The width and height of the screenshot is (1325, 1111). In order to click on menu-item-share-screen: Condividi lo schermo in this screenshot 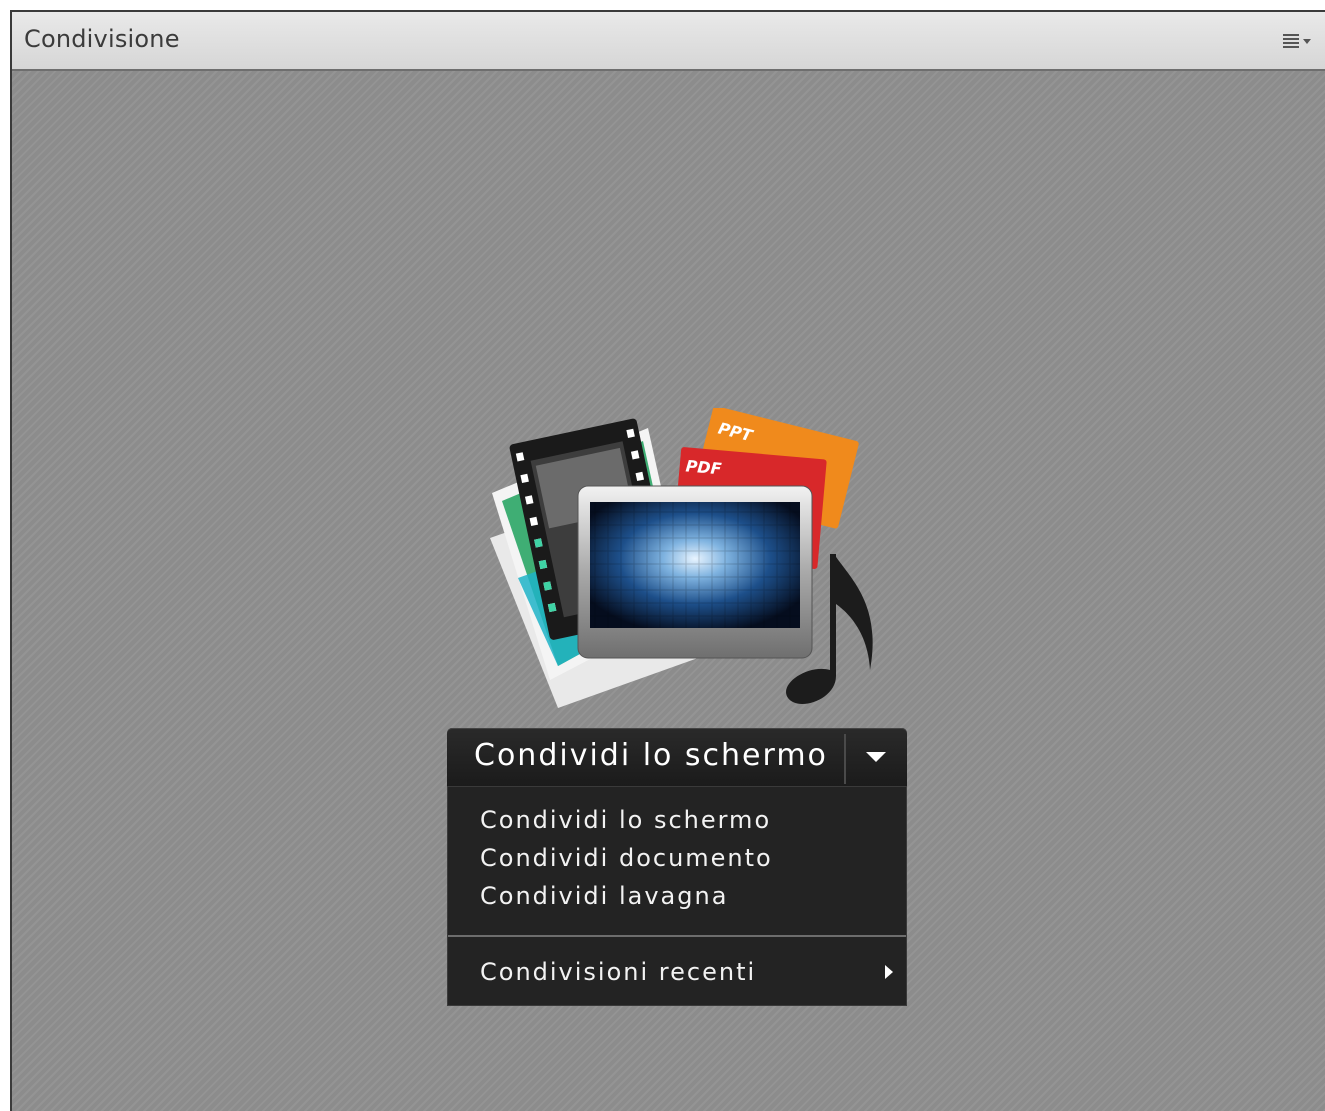, I will do `click(625, 820)`.